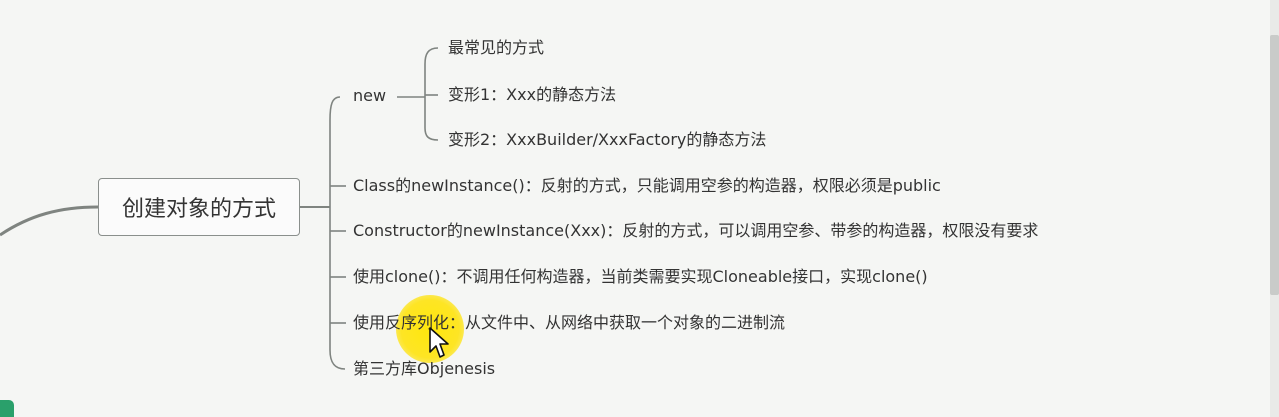  Describe the element at coordinates (49, 221) in the screenshot. I see `incoming-connector` at that location.